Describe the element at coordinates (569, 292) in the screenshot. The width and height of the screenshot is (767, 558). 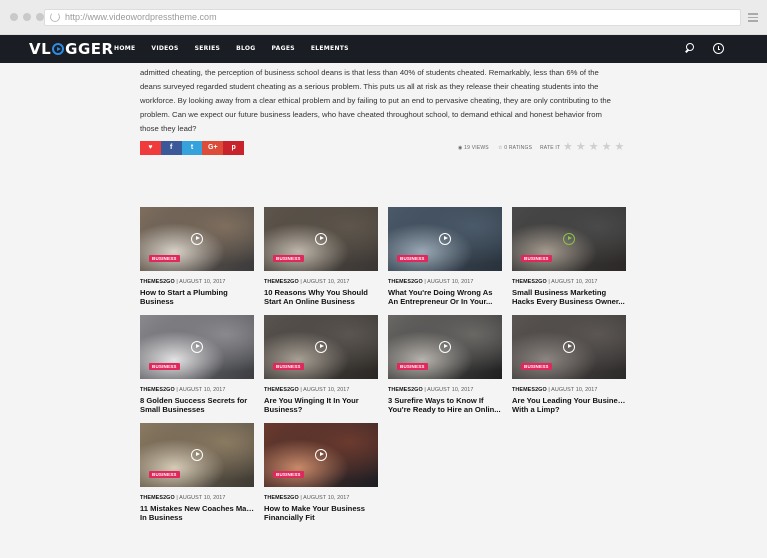
I see `post-title-line: Small Business Marketing` at that location.